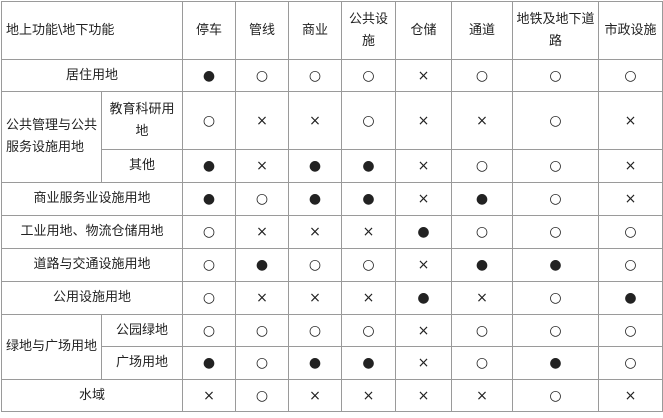 The image size is (663, 418). What do you see at coordinates (369, 30) in the screenshot?
I see `col-header-public-facilities: 公共设施` at bounding box center [369, 30].